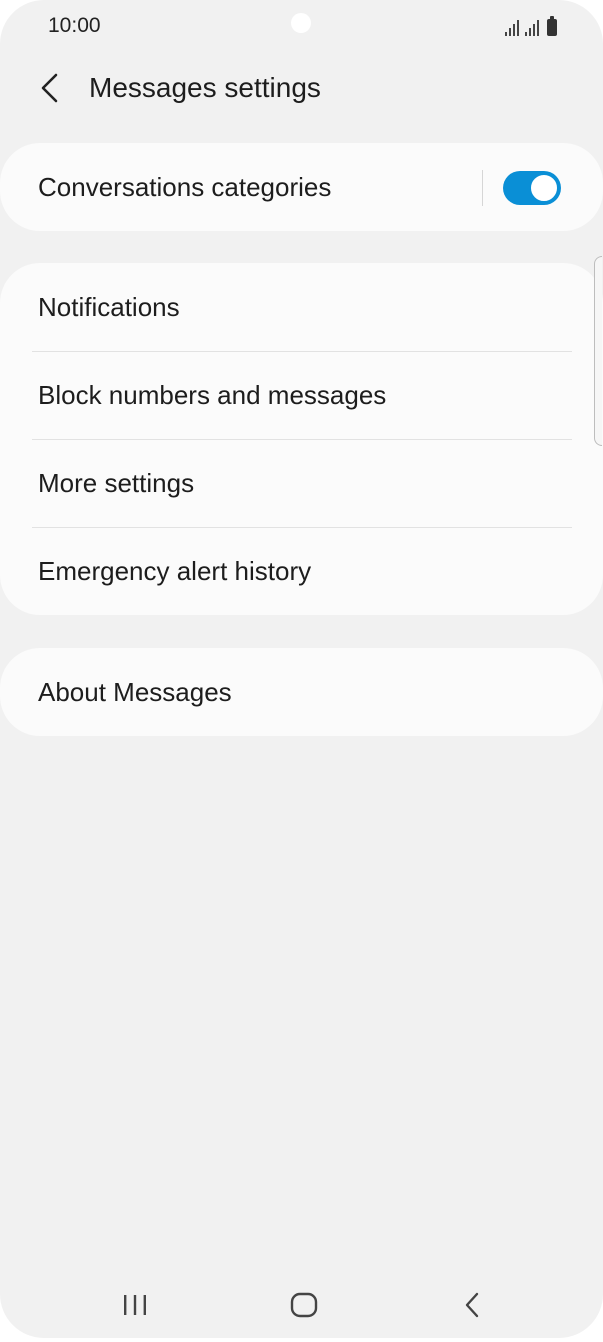 This screenshot has width=603, height=1342. I want to click on status-icons, so click(531, 26).